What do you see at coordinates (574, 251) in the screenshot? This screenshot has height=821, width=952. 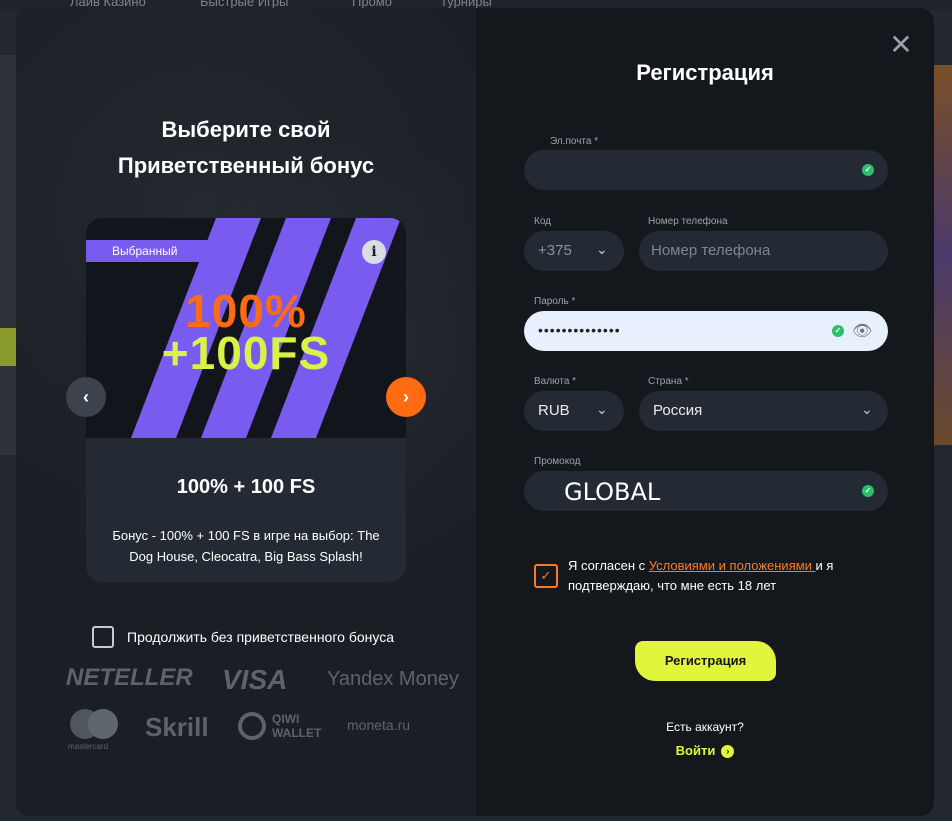 I see `phone-code-select: +375 ⌄` at bounding box center [574, 251].